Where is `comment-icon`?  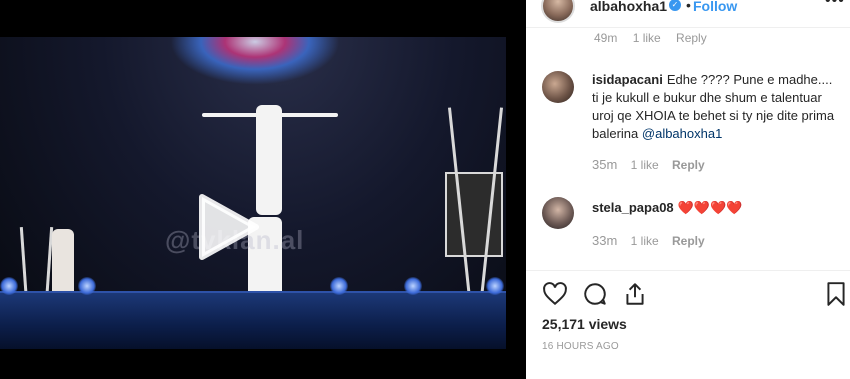
comment-icon is located at coordinates (595, 294).